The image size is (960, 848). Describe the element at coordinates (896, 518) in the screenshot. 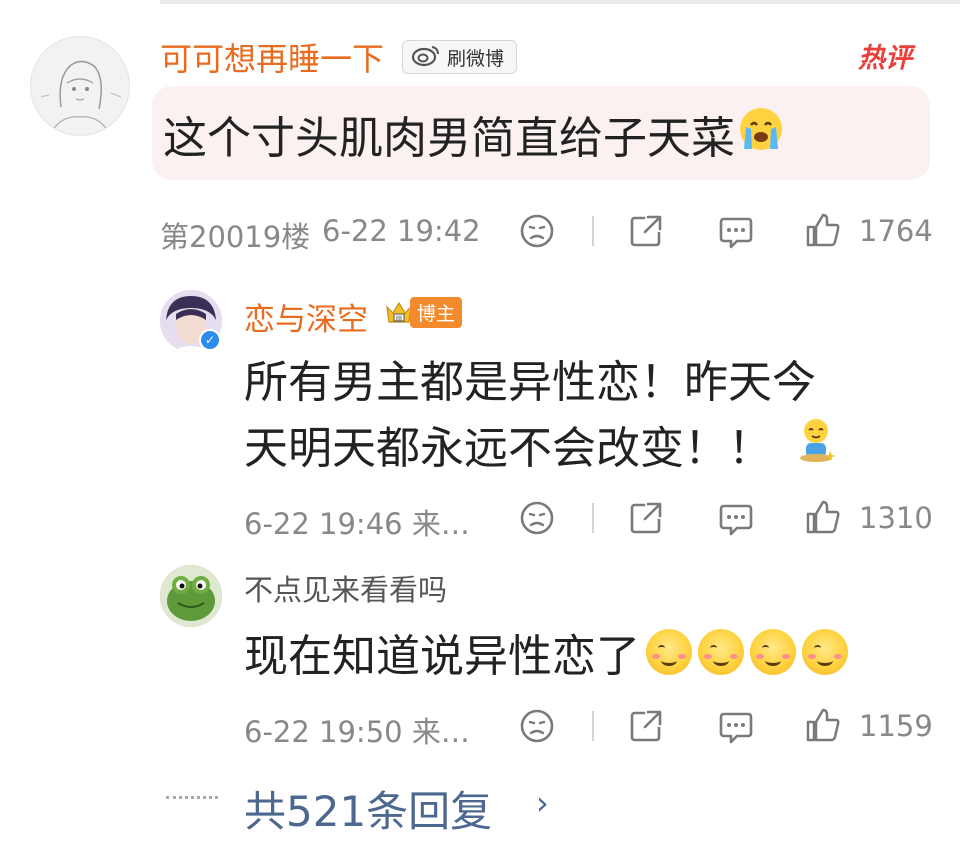

I see `like-count: 1310` at that location.